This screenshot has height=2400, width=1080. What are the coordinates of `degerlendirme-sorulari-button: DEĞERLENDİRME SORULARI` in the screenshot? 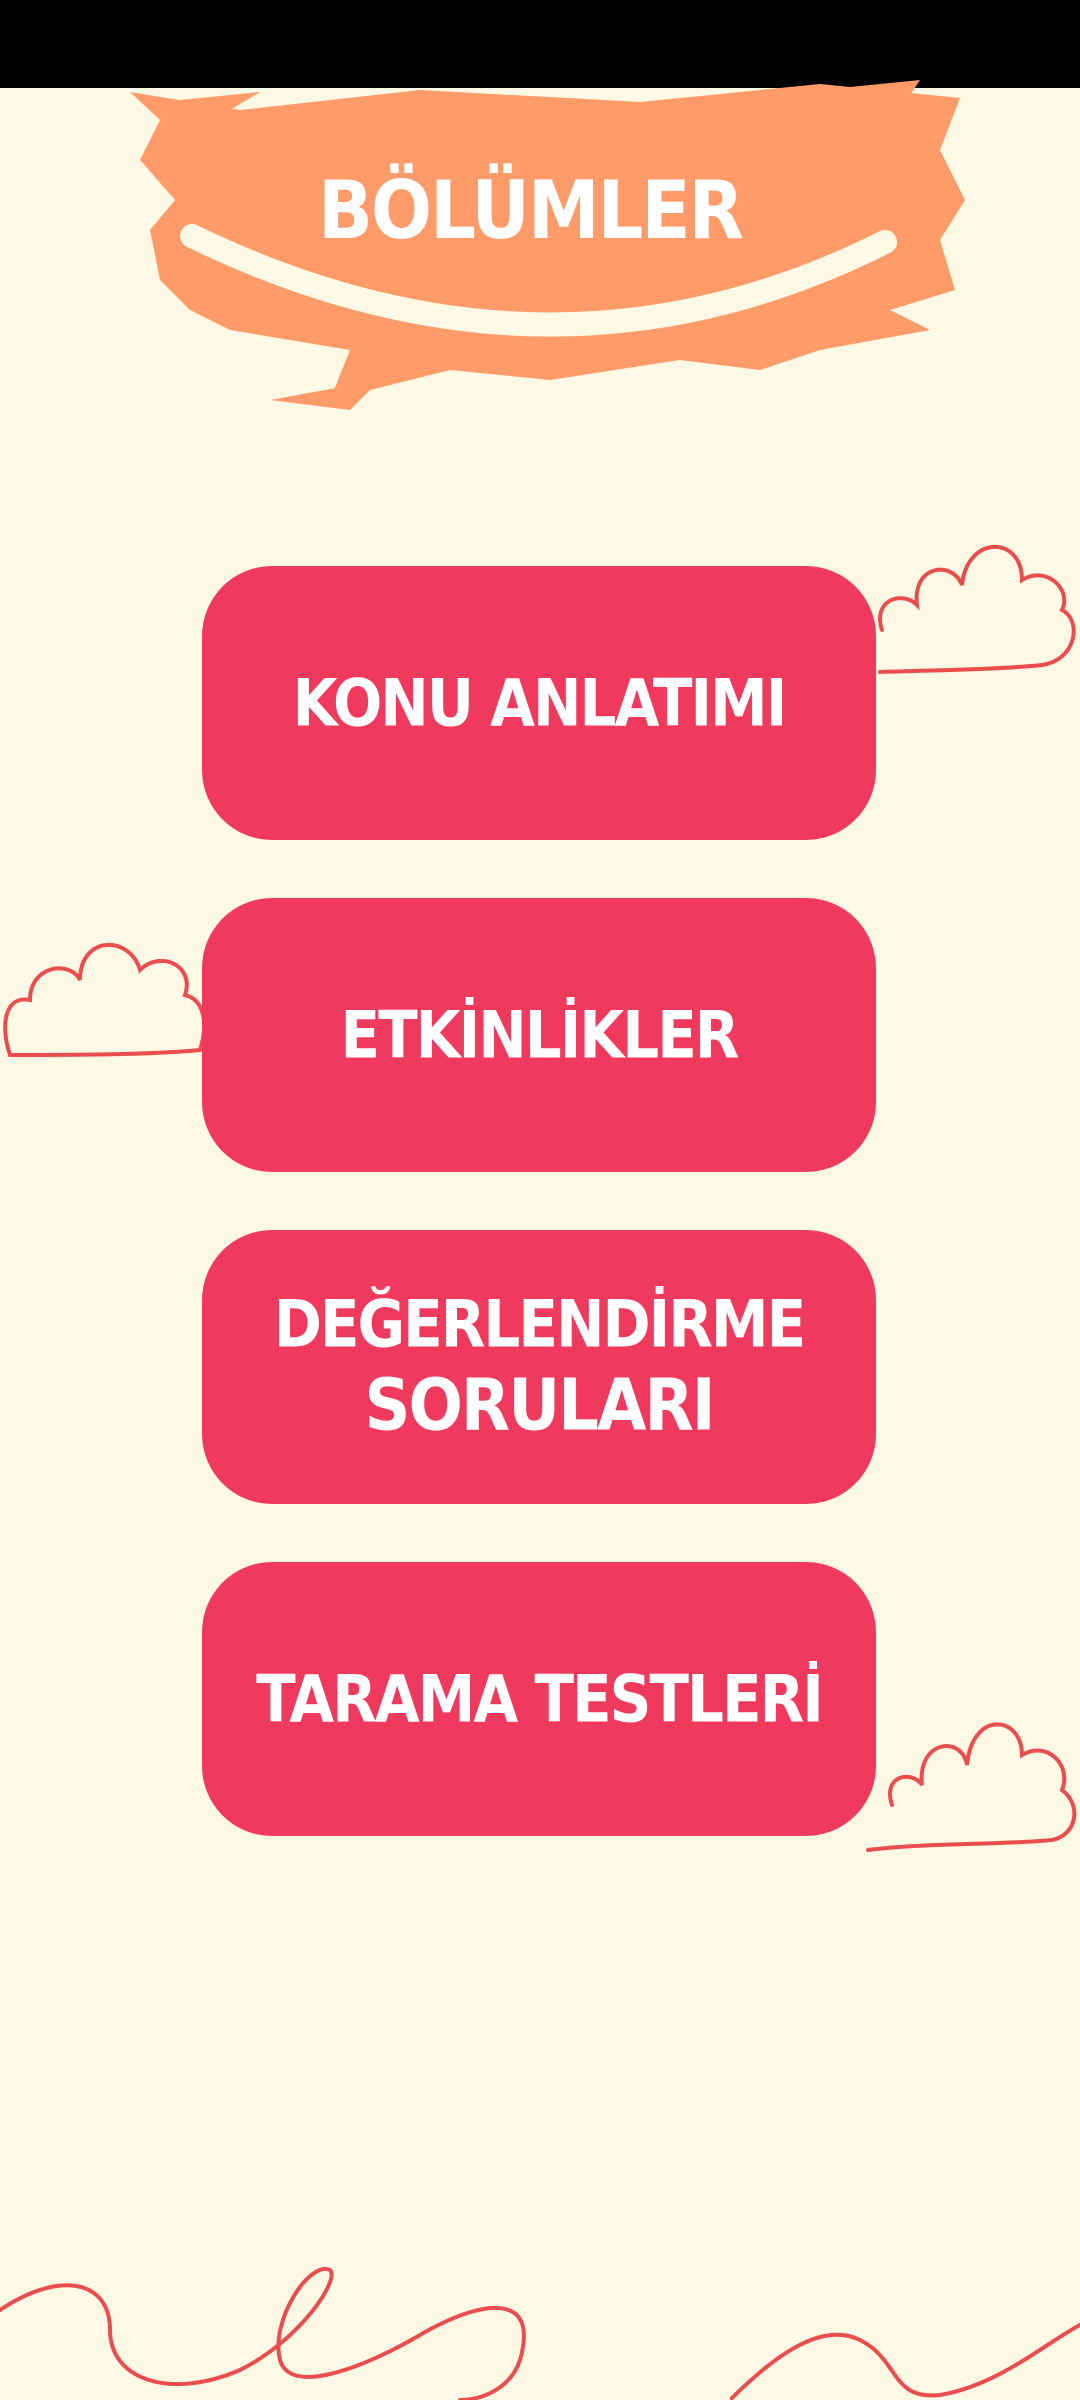 It's located at (539, 1367).